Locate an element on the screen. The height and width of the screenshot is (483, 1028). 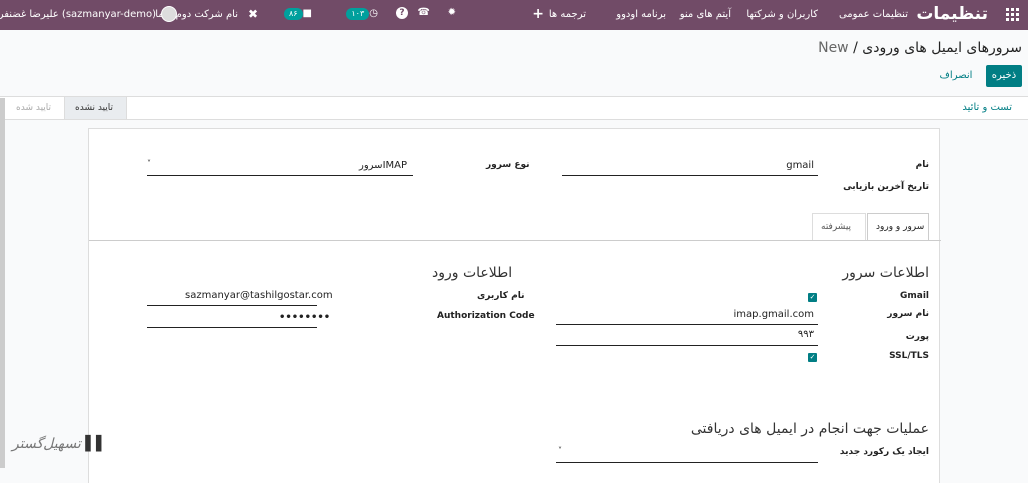
menu-users-companies: کاربران و شرکتها is located at coordinates (782, 14).